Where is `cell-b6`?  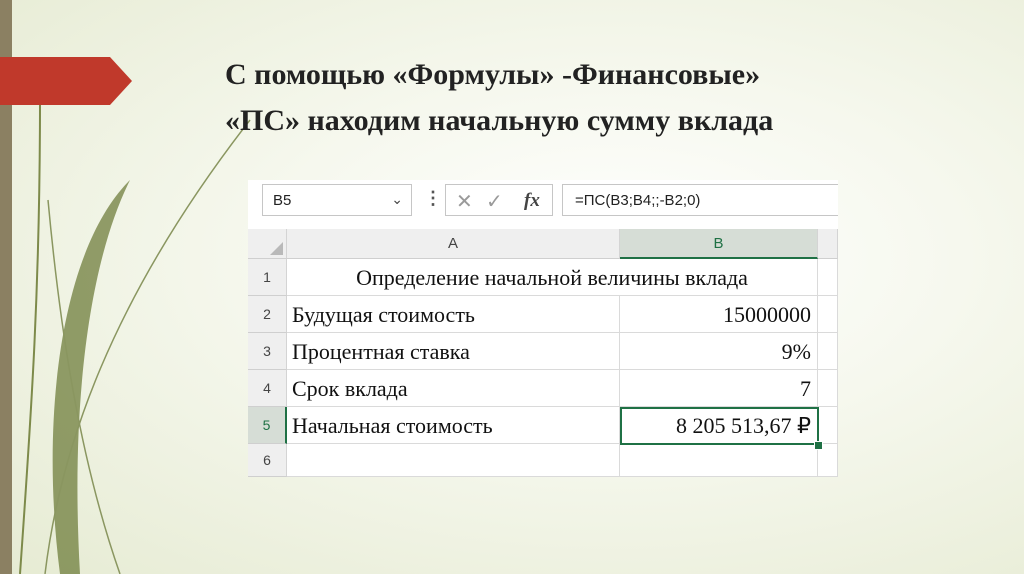 cell-b6 is located at coordinates (719, 460).